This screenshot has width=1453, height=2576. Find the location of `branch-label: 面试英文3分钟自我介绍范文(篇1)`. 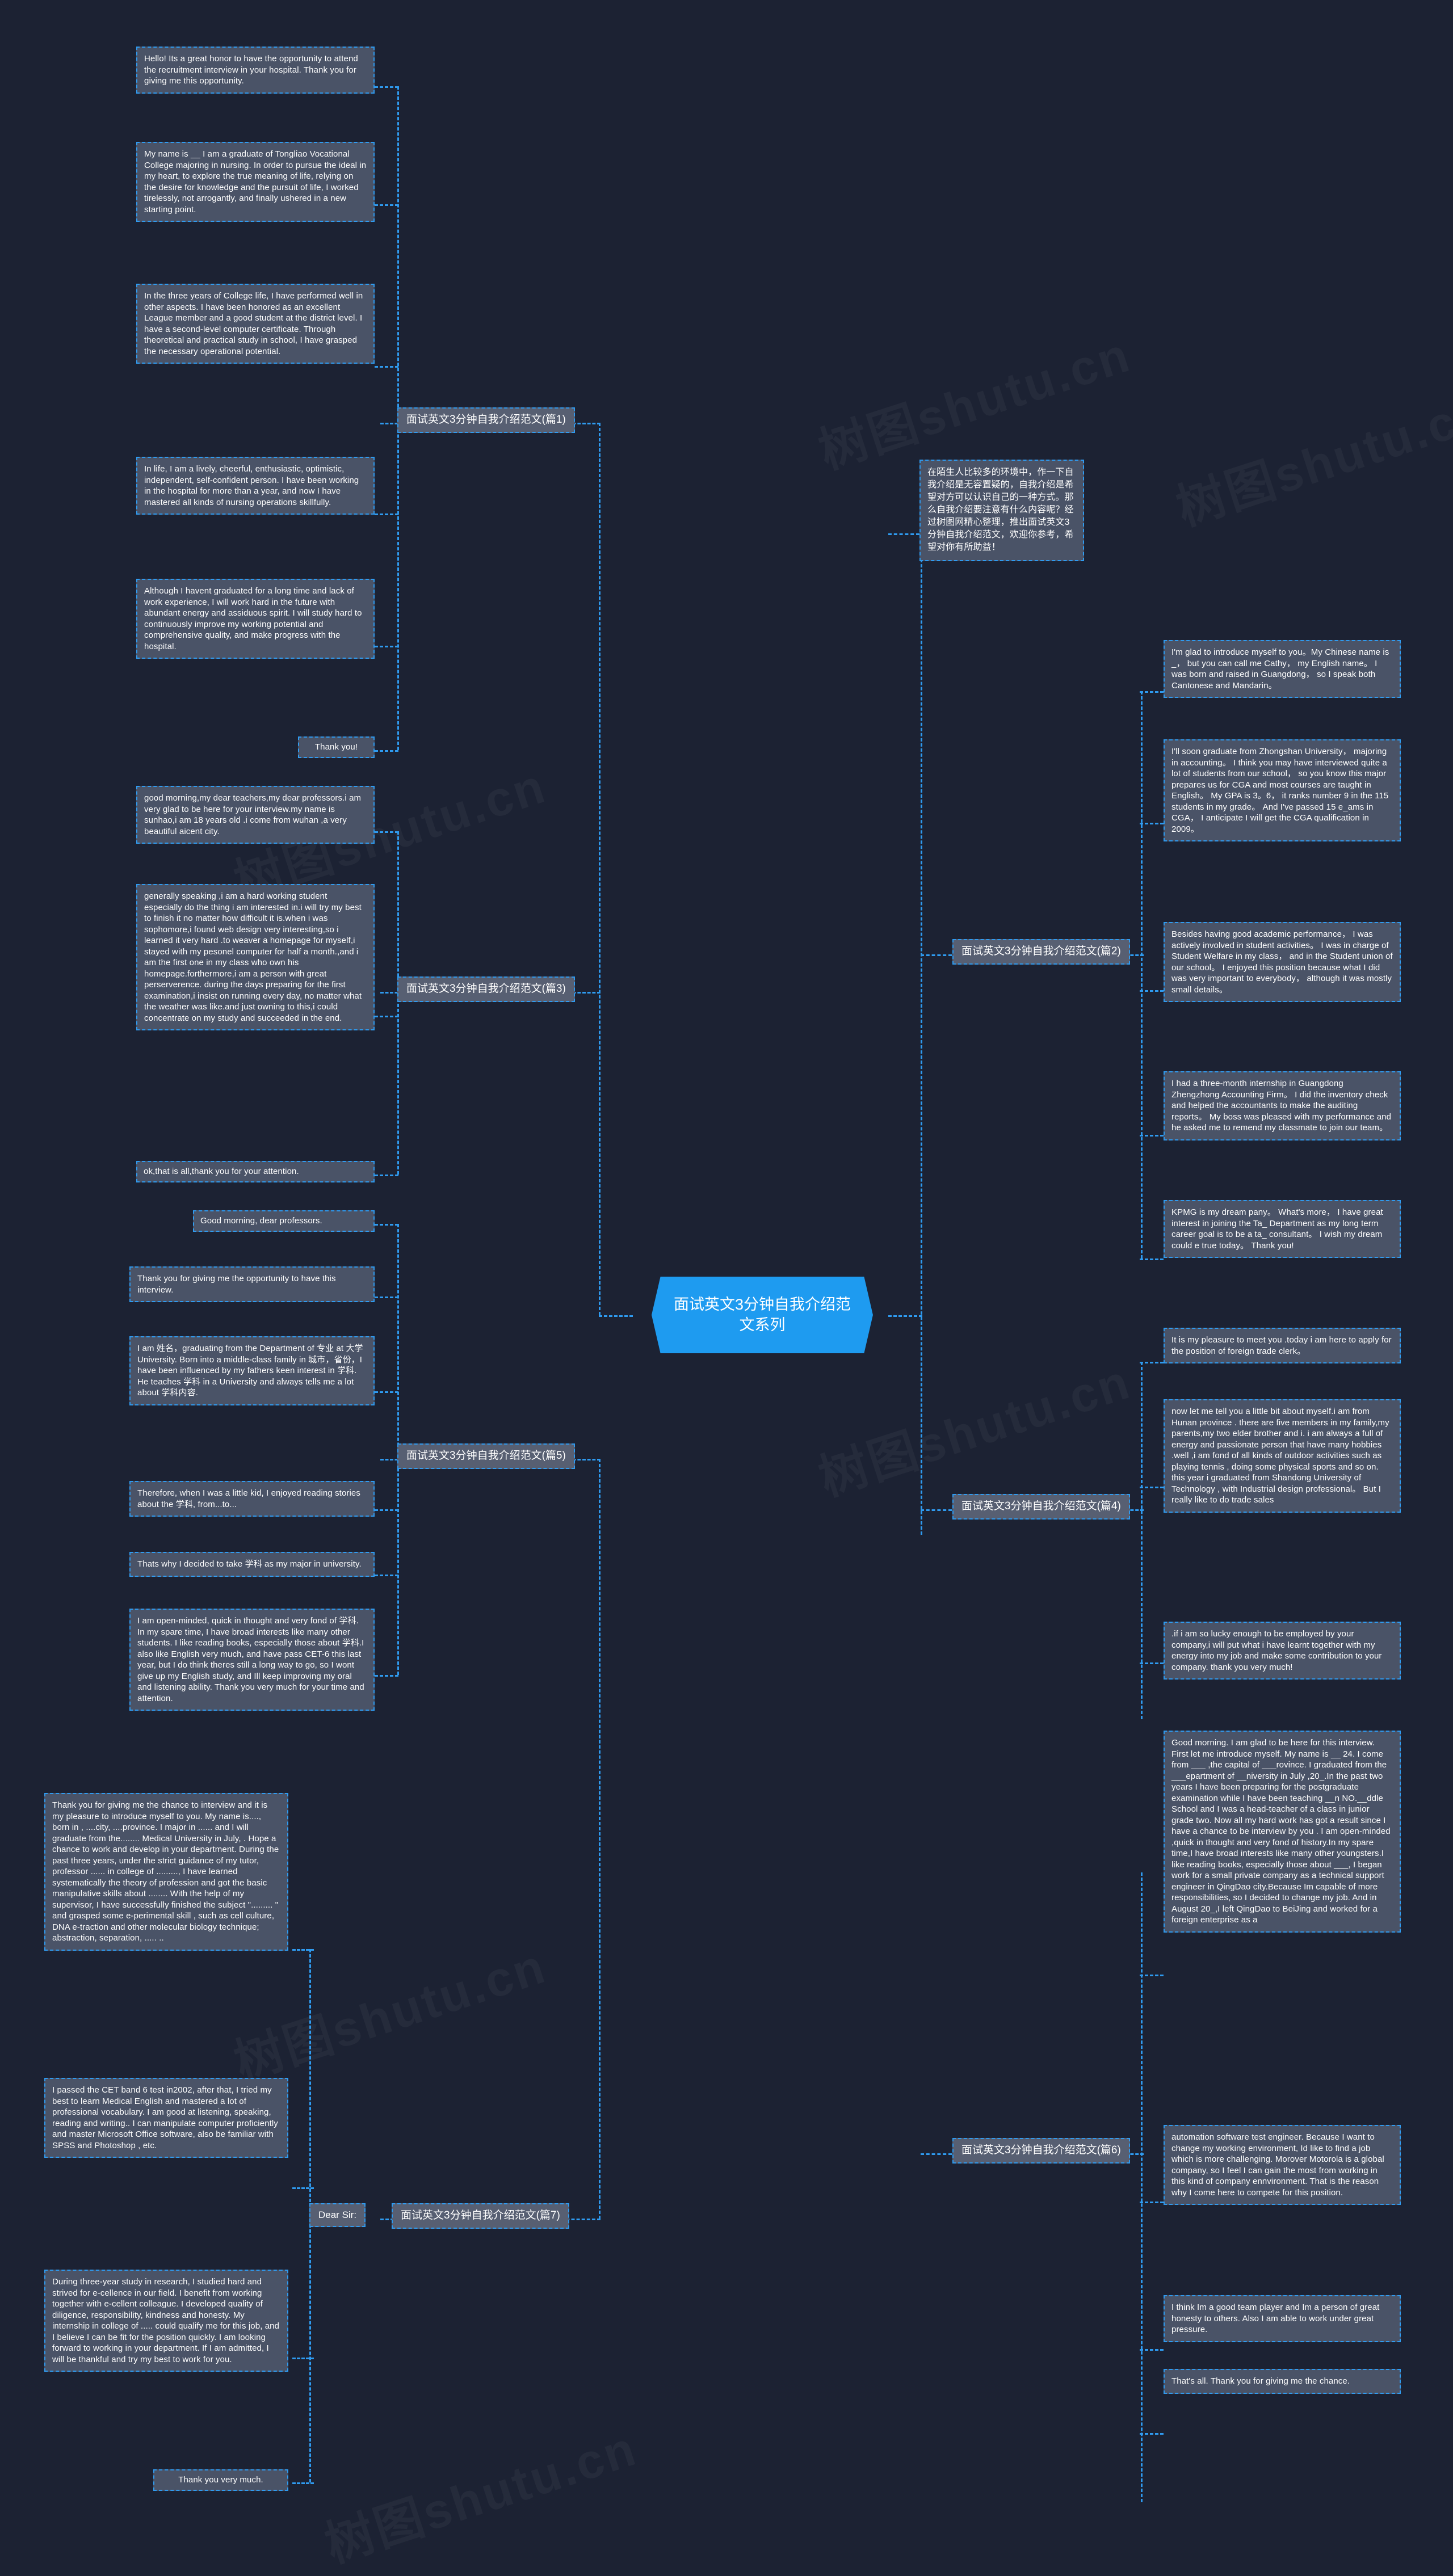

branch-label: 面试英文3分钟自我介绍范文(篇1) is located at coordinates (486, 420).